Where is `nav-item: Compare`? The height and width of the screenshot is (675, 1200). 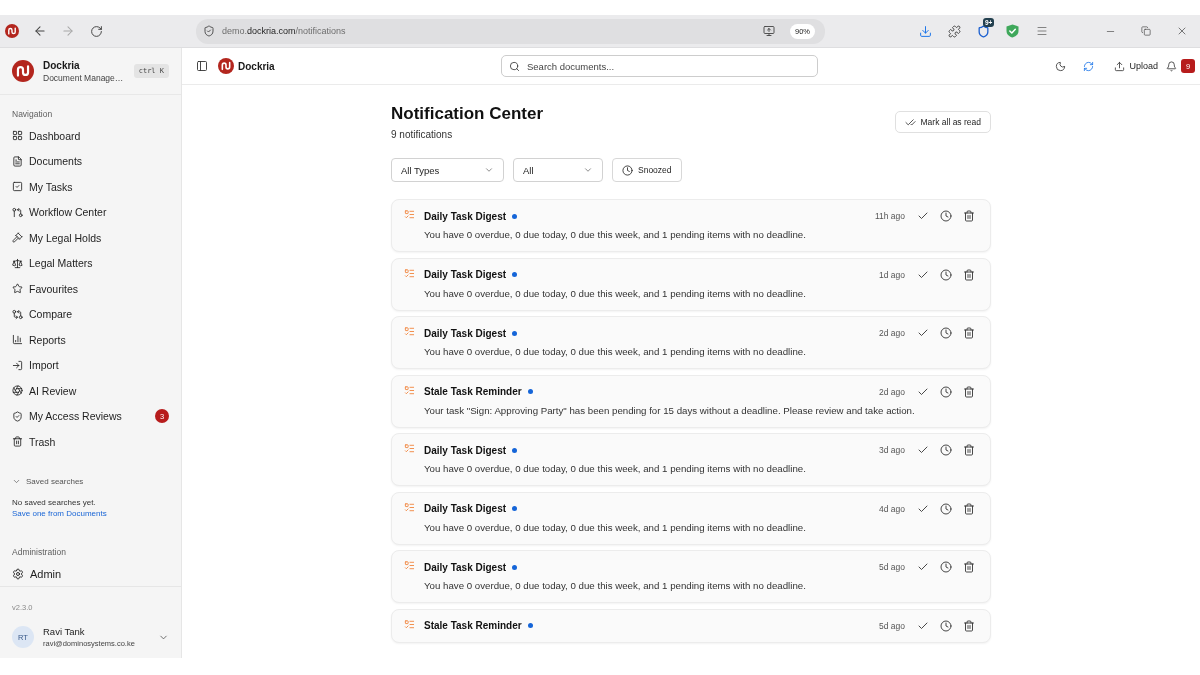 nav-item: Compare is located at coordinates (90, 314).